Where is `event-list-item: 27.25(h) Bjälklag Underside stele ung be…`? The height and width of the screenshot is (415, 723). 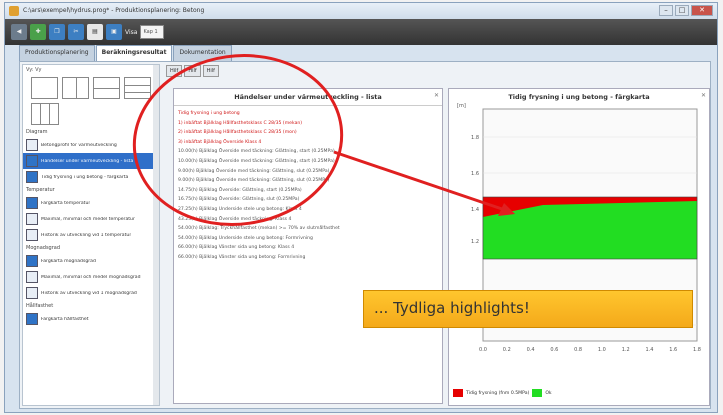 event-list-item: 27.25(h) Bjälklag Underside stele ung be… is located at coordinates (308, 210).